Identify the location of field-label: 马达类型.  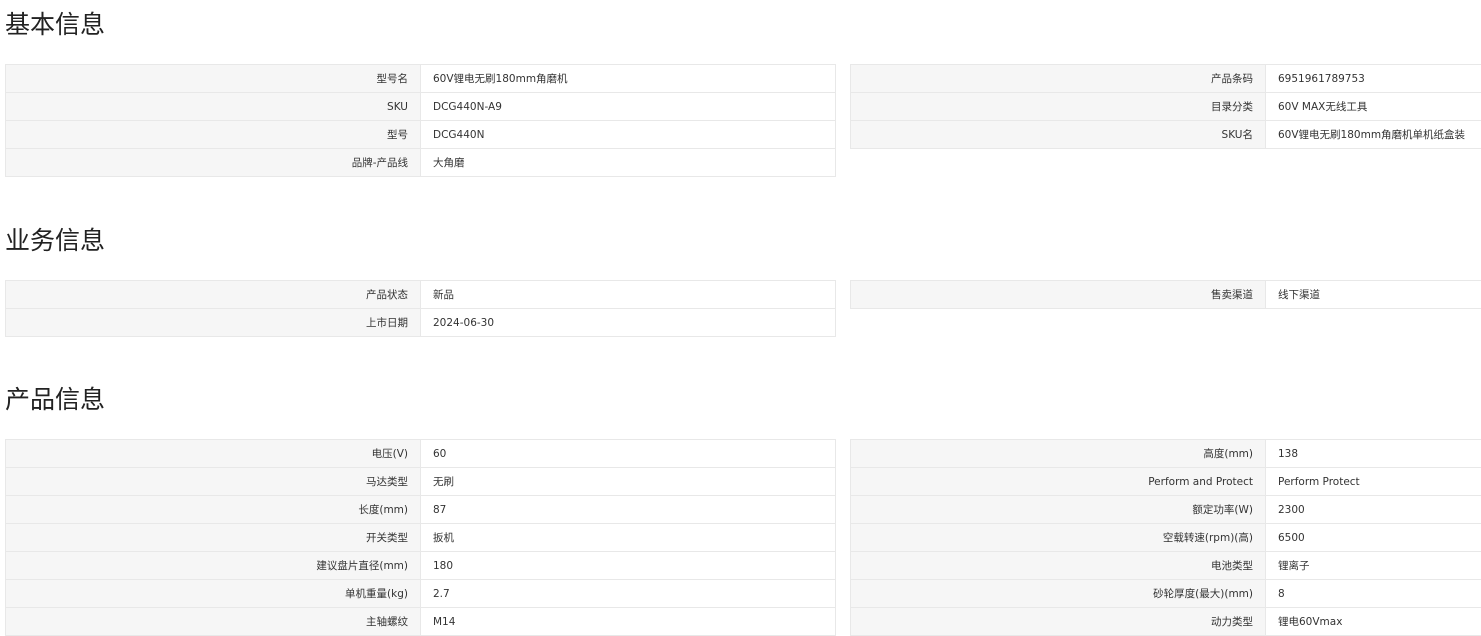
(213, 481).